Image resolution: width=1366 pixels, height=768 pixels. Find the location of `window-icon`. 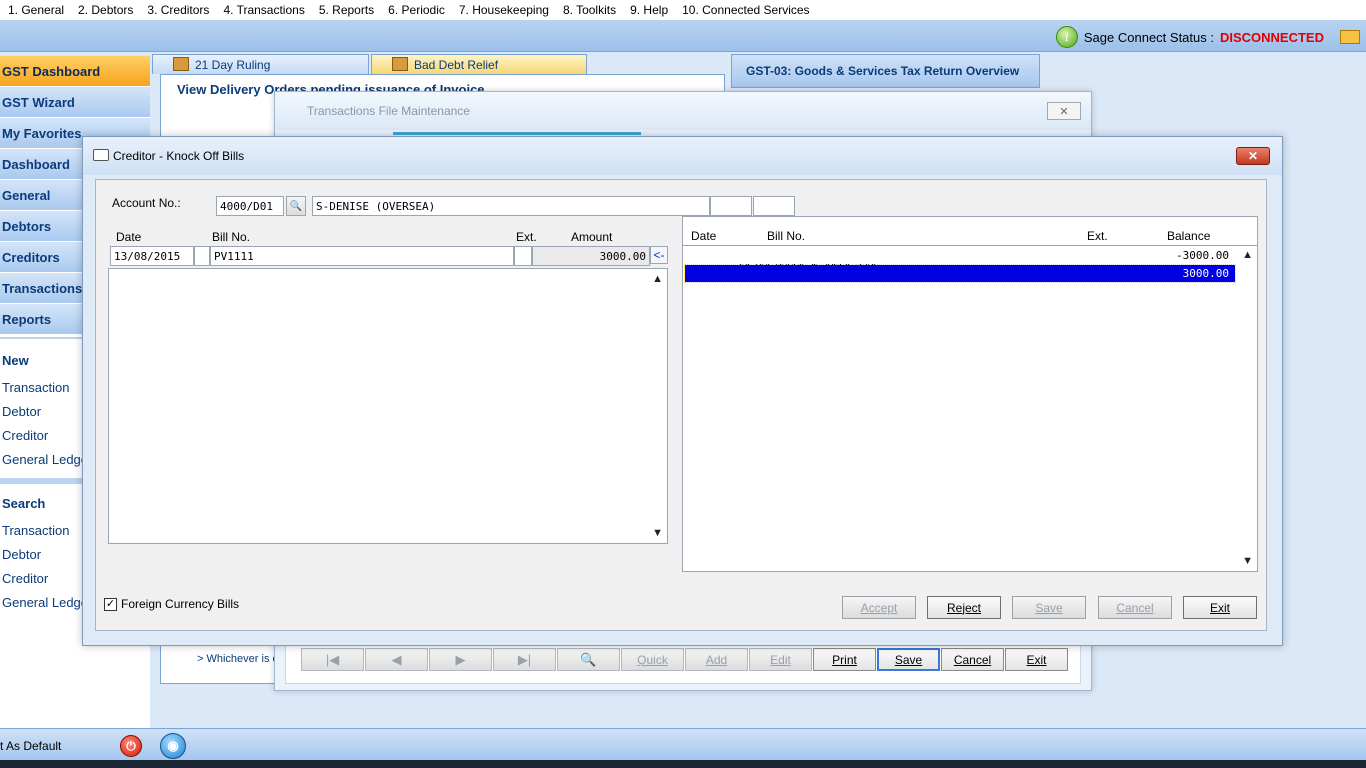

window-icon is located at coordinates (101, 155).